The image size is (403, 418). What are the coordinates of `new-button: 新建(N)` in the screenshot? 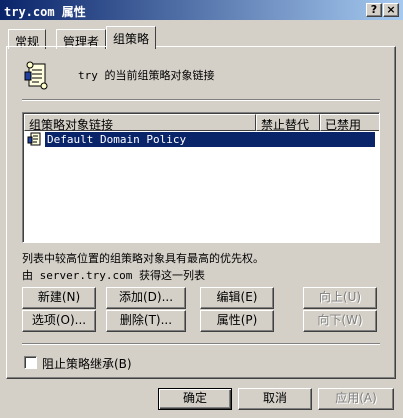 It's located at (59, 298).